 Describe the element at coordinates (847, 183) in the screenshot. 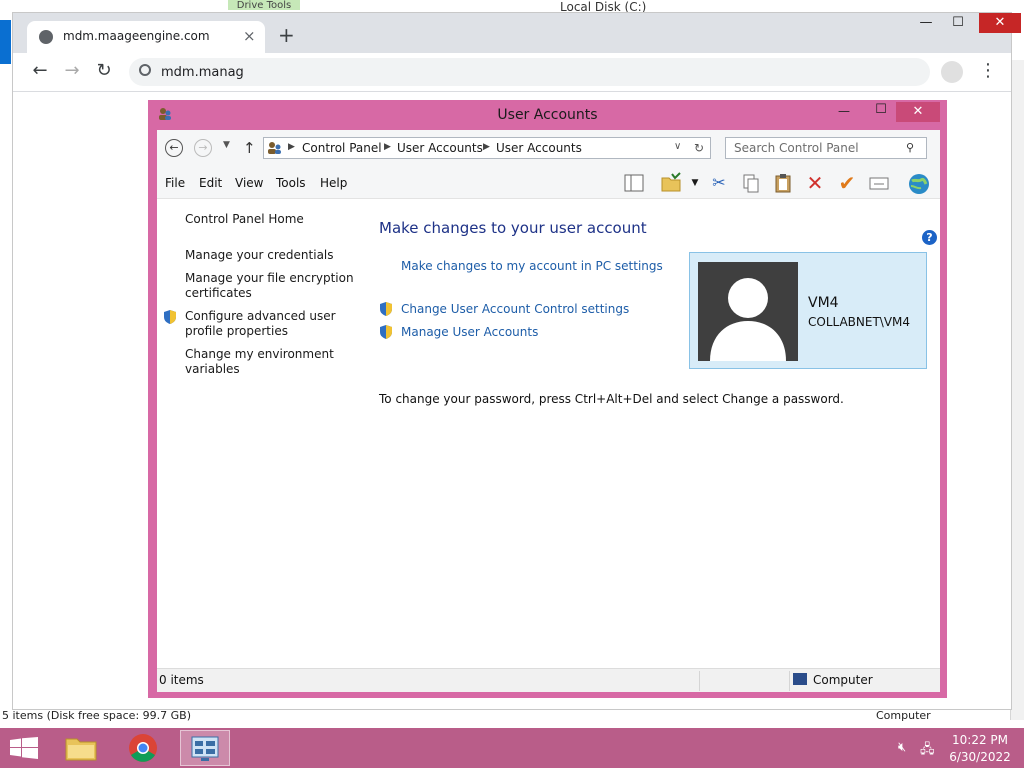

I see `checkmark-icon: ✔` at that location.